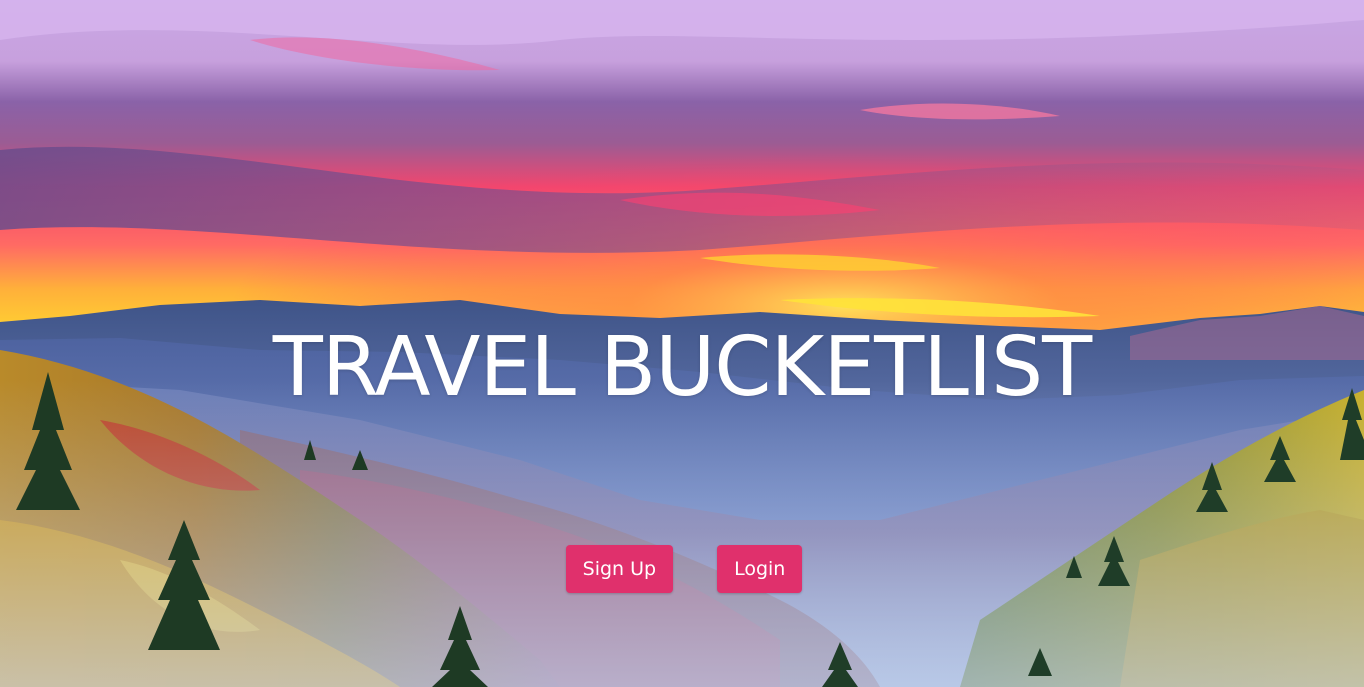 This screenshot has height=687, width=1364. What do you see at coordinates (760, 569) in the screenshot?
I see `login-button: Login` at bounding box center [760, 569].